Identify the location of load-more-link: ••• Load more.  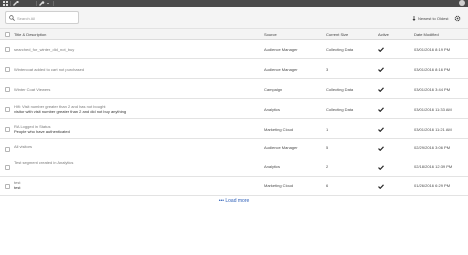
(234, 201).